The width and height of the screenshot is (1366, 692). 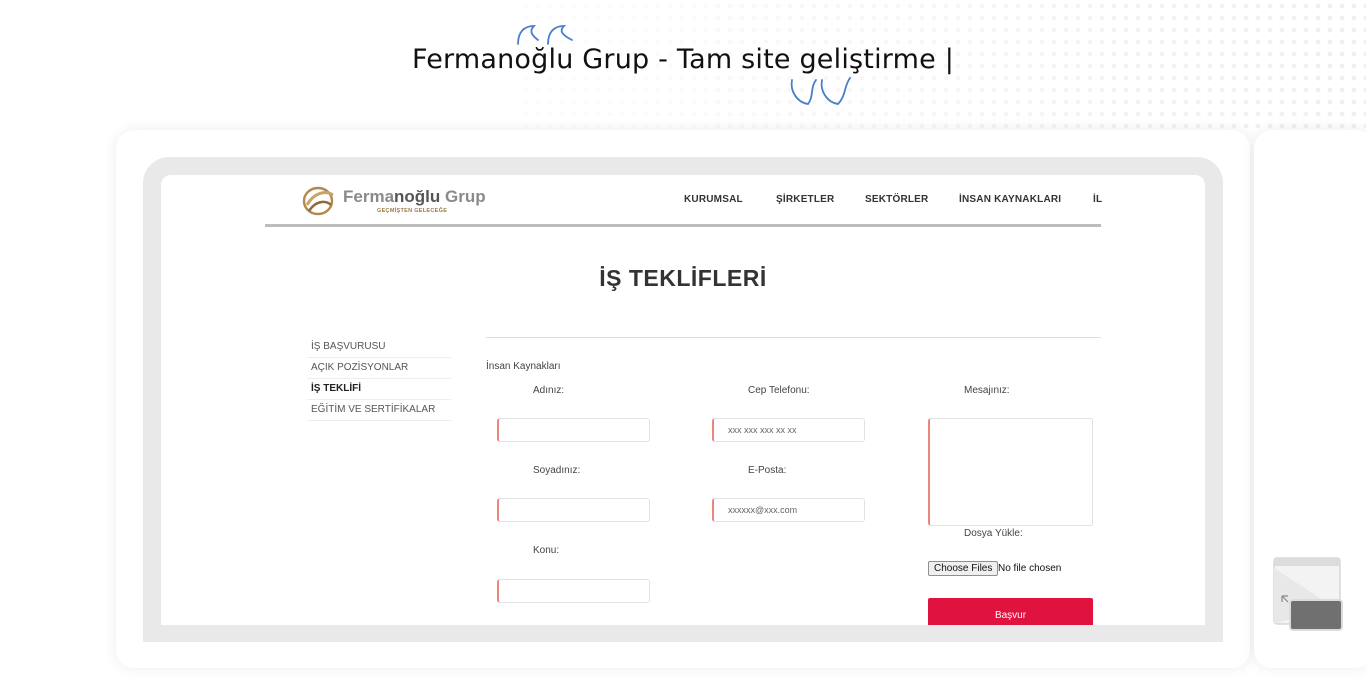 I want to click on logo-tagline: GEÇMİŞTEN GELECEĞE, so click(x=412, y=211).